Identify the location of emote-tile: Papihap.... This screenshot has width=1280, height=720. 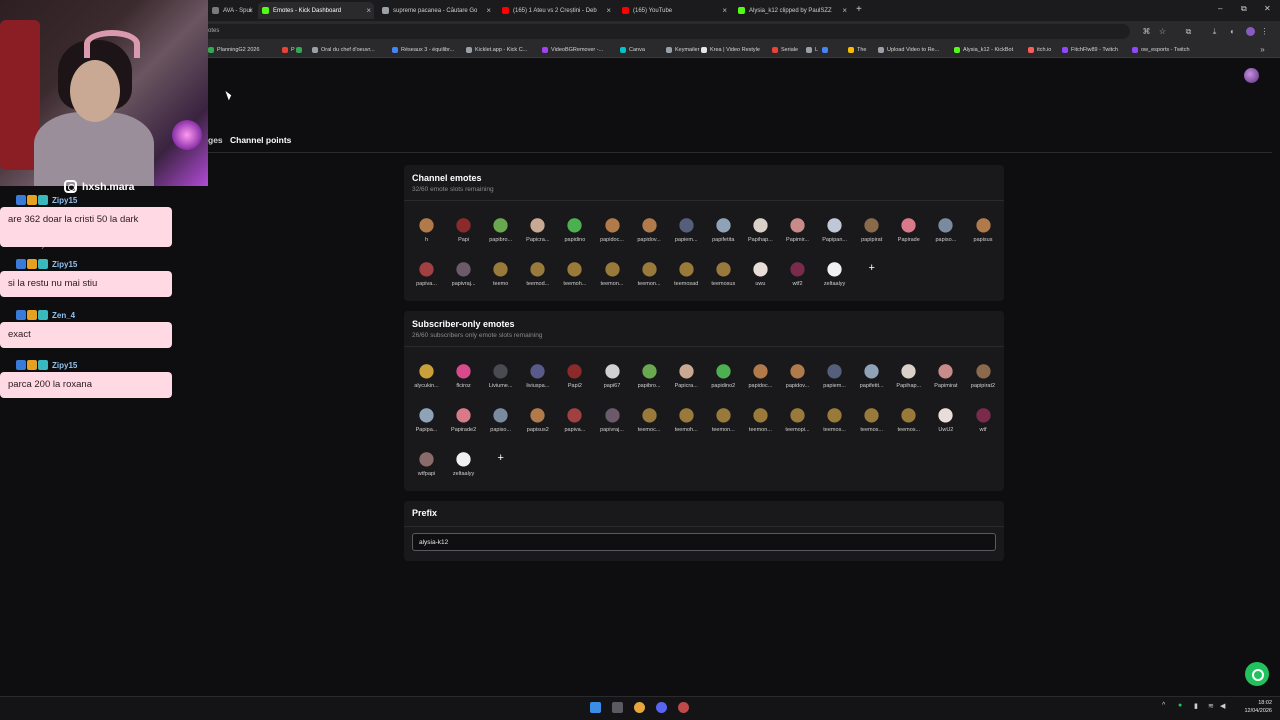
(760, 238).